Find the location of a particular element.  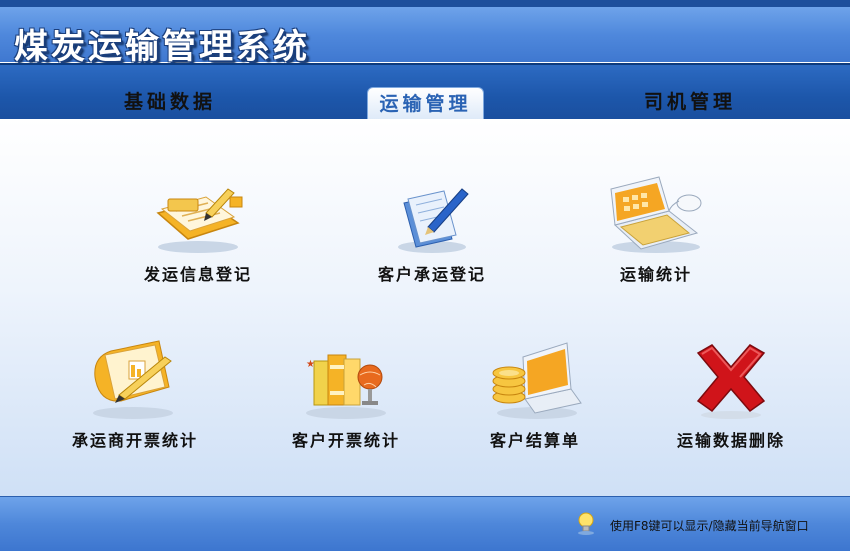

customer-carrier-register-button: 客户承运登记 is located at coordinates (432, 234).